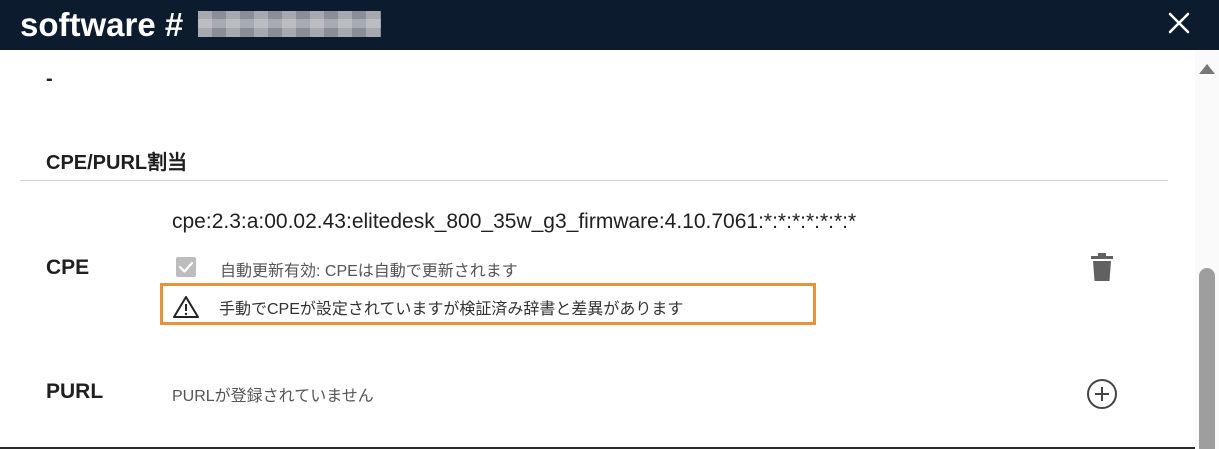  What do you see at coordinates (1207, 358) in the screenshot?
I see `scrollbar-thumb` at bounding box center [1207, 358].